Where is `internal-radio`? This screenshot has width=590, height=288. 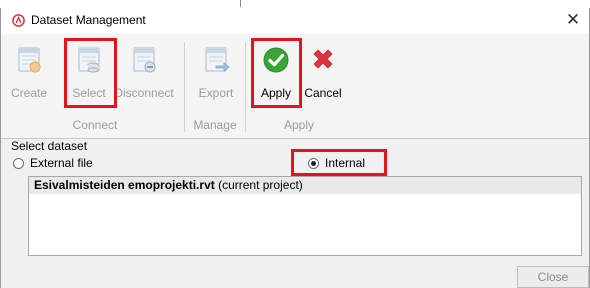
internal-radio is located at coordinates (313, 163).